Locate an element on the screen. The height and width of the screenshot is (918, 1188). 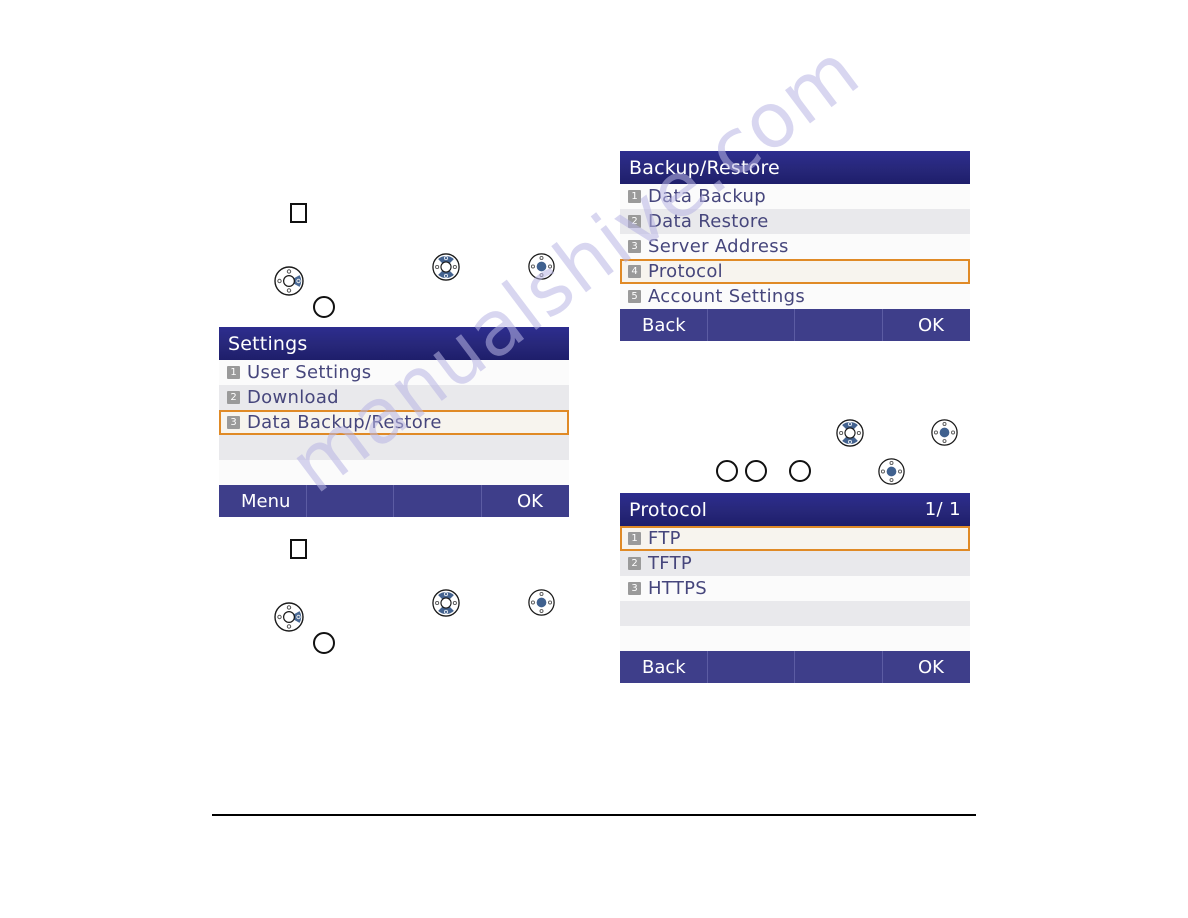
list-item-label: Account Settings is located at coordinates (727, 296).